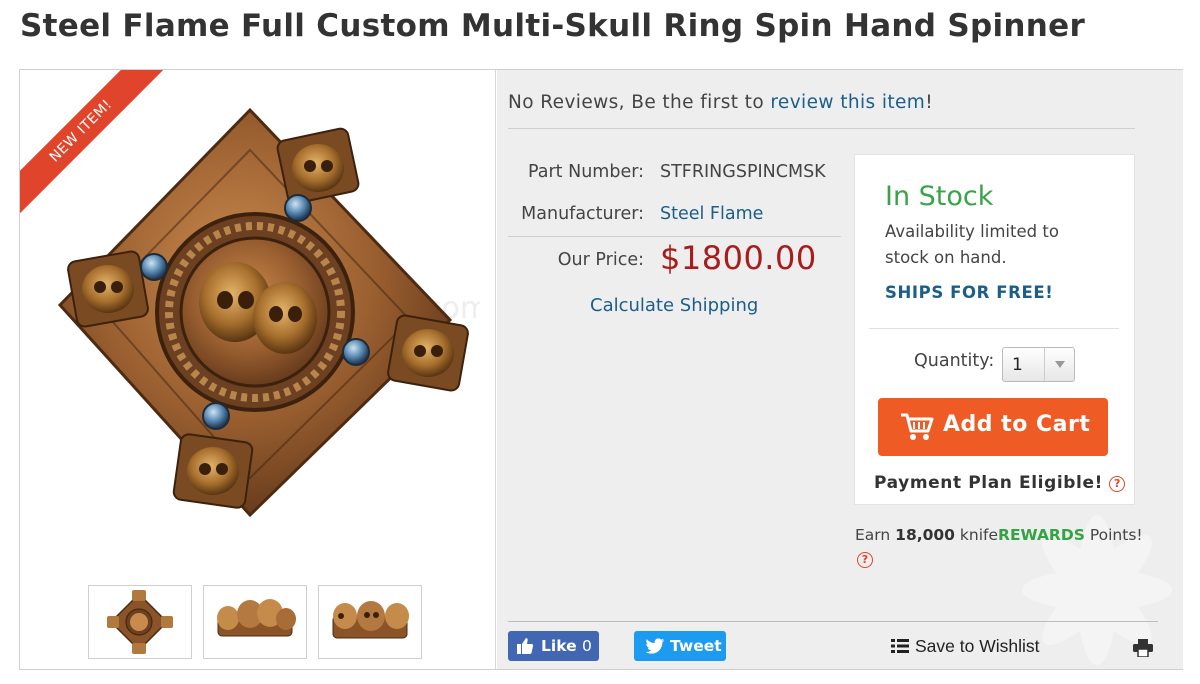 This screenshot has width=1200, height=684. What do you see at coordinates (1038, 364) in the screenshot?
I see `quantity-select: 1` at bounding box center [1038, 364].